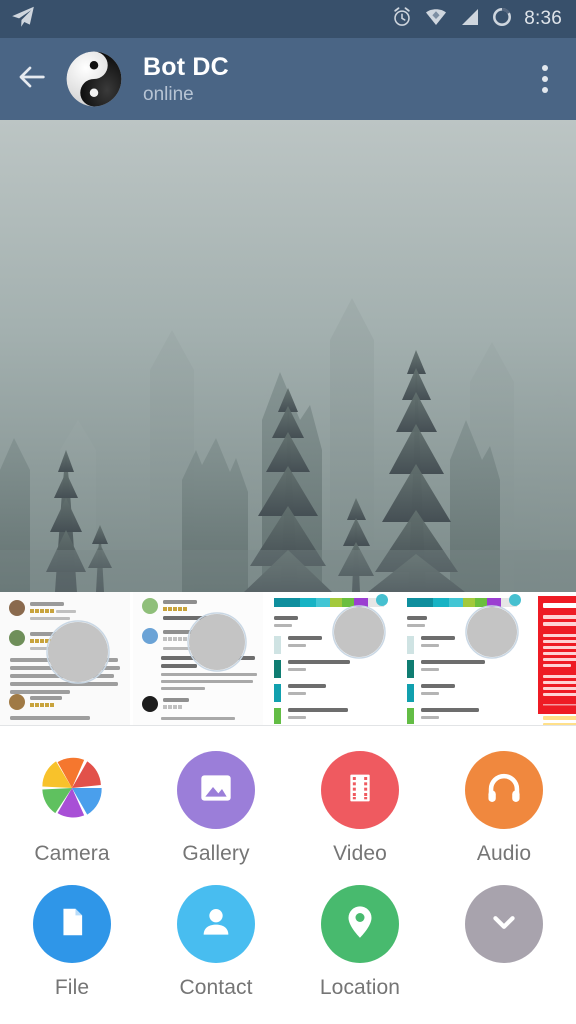 The height and width of the screenshot is (1024, 576). What do you see at coordinates (502, 19) in the screenshot?
I see `battery-circle-icon` at bounding box center [502, 19].